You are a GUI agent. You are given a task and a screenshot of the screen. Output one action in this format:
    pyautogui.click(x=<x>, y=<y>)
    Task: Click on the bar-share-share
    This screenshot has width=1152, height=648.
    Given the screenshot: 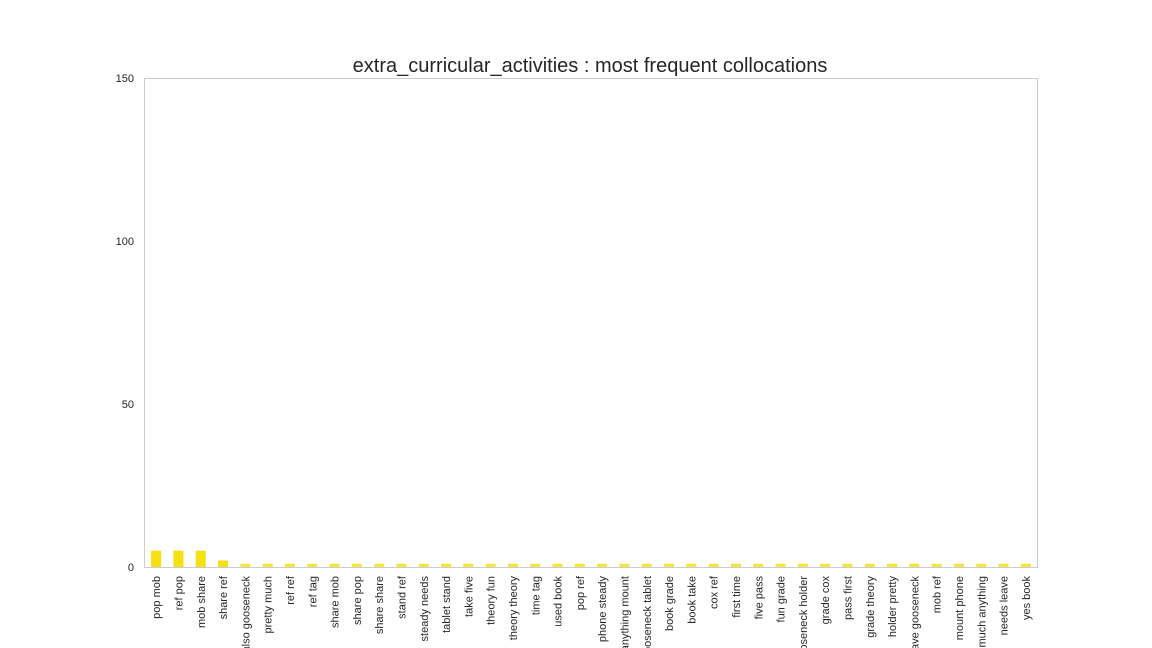 What is the action you would take?
    pyautogui.click(x=379, y=565)
    